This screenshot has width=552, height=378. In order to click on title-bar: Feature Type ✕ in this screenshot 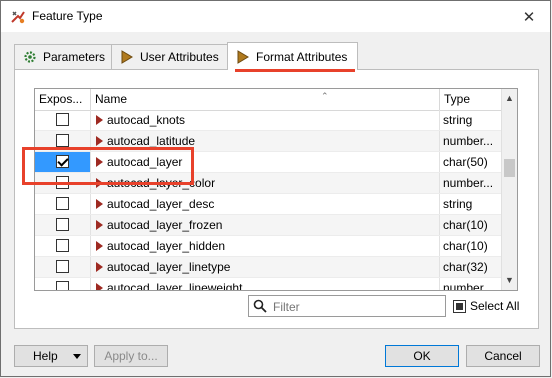, I will do `click(275, 16)`.